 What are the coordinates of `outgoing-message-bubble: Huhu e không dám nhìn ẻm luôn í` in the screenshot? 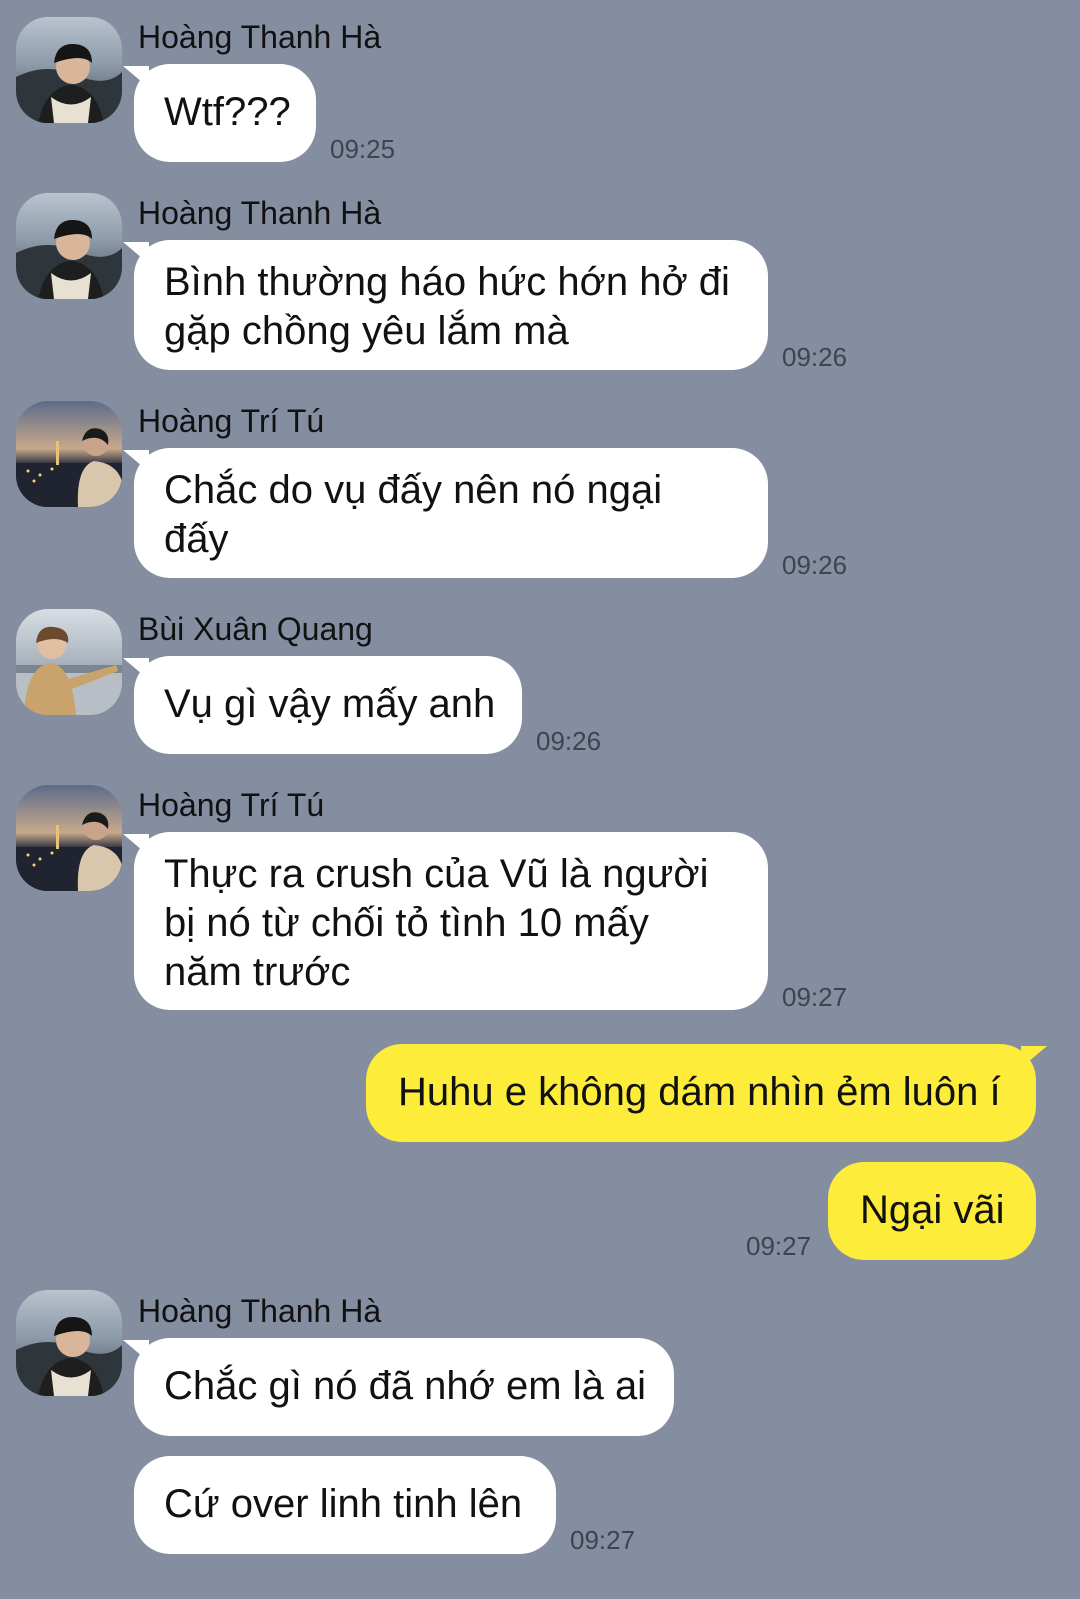 It's located at (706, 1093).